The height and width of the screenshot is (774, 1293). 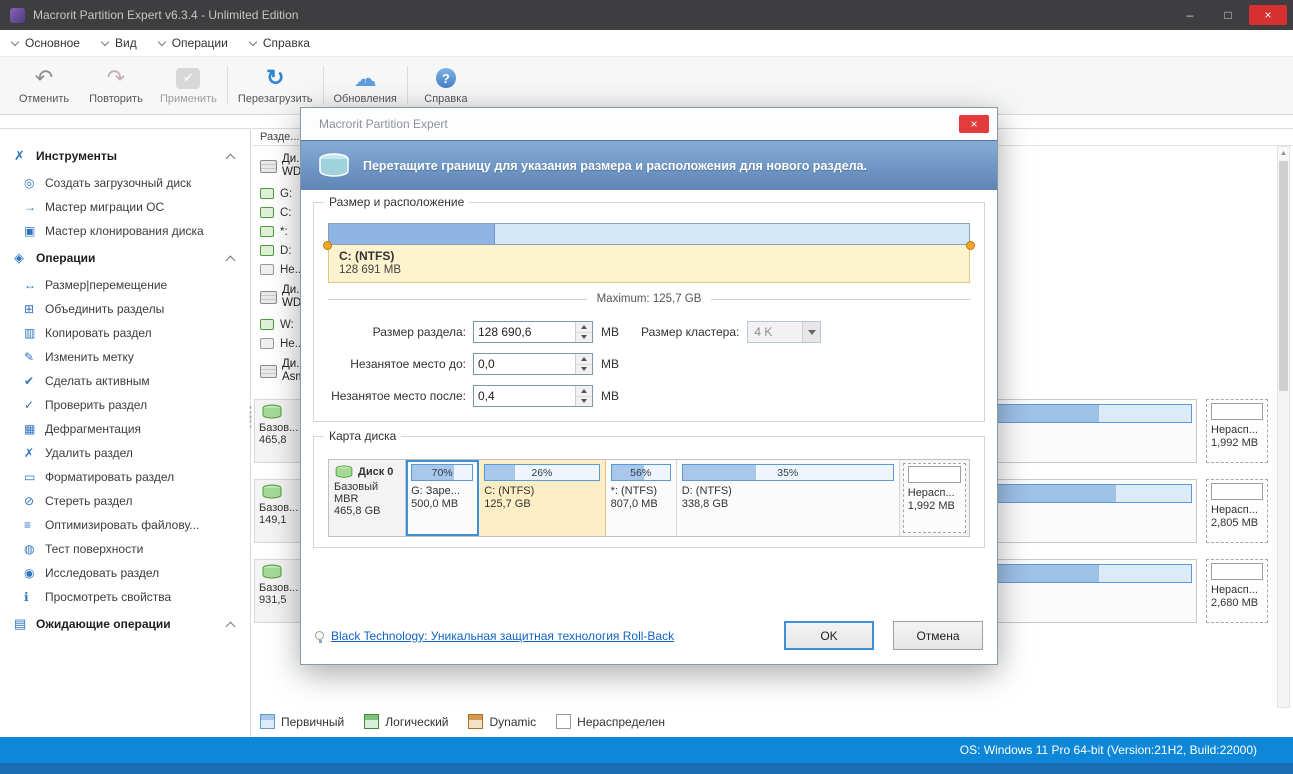 I want to click on logical-swatch-icon, so click(x=372, y=721).